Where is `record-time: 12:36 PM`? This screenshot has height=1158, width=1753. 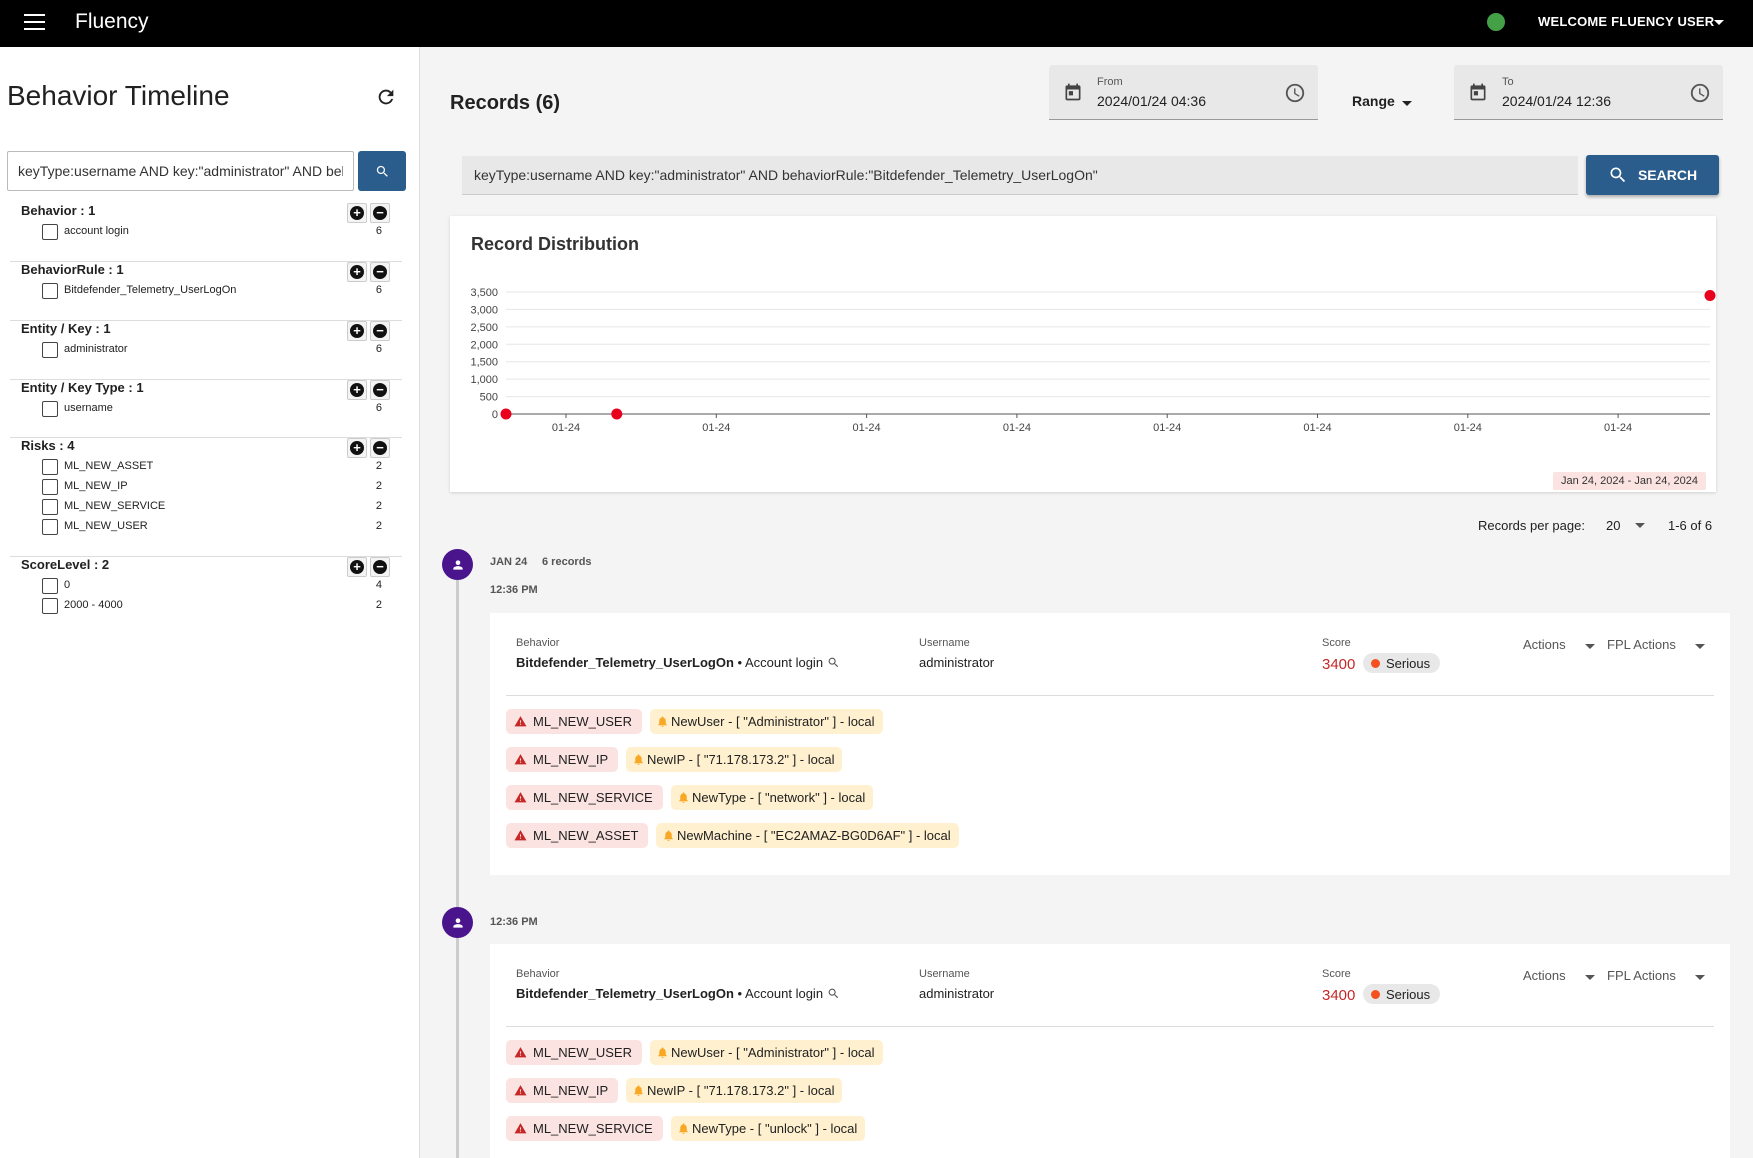
record-time: 12:36 PM is located at coordinates (514, 922).